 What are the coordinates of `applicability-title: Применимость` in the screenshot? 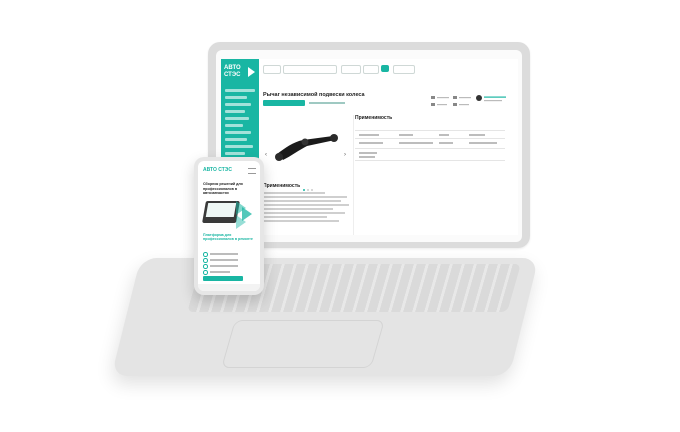 It's located at (374, 118).